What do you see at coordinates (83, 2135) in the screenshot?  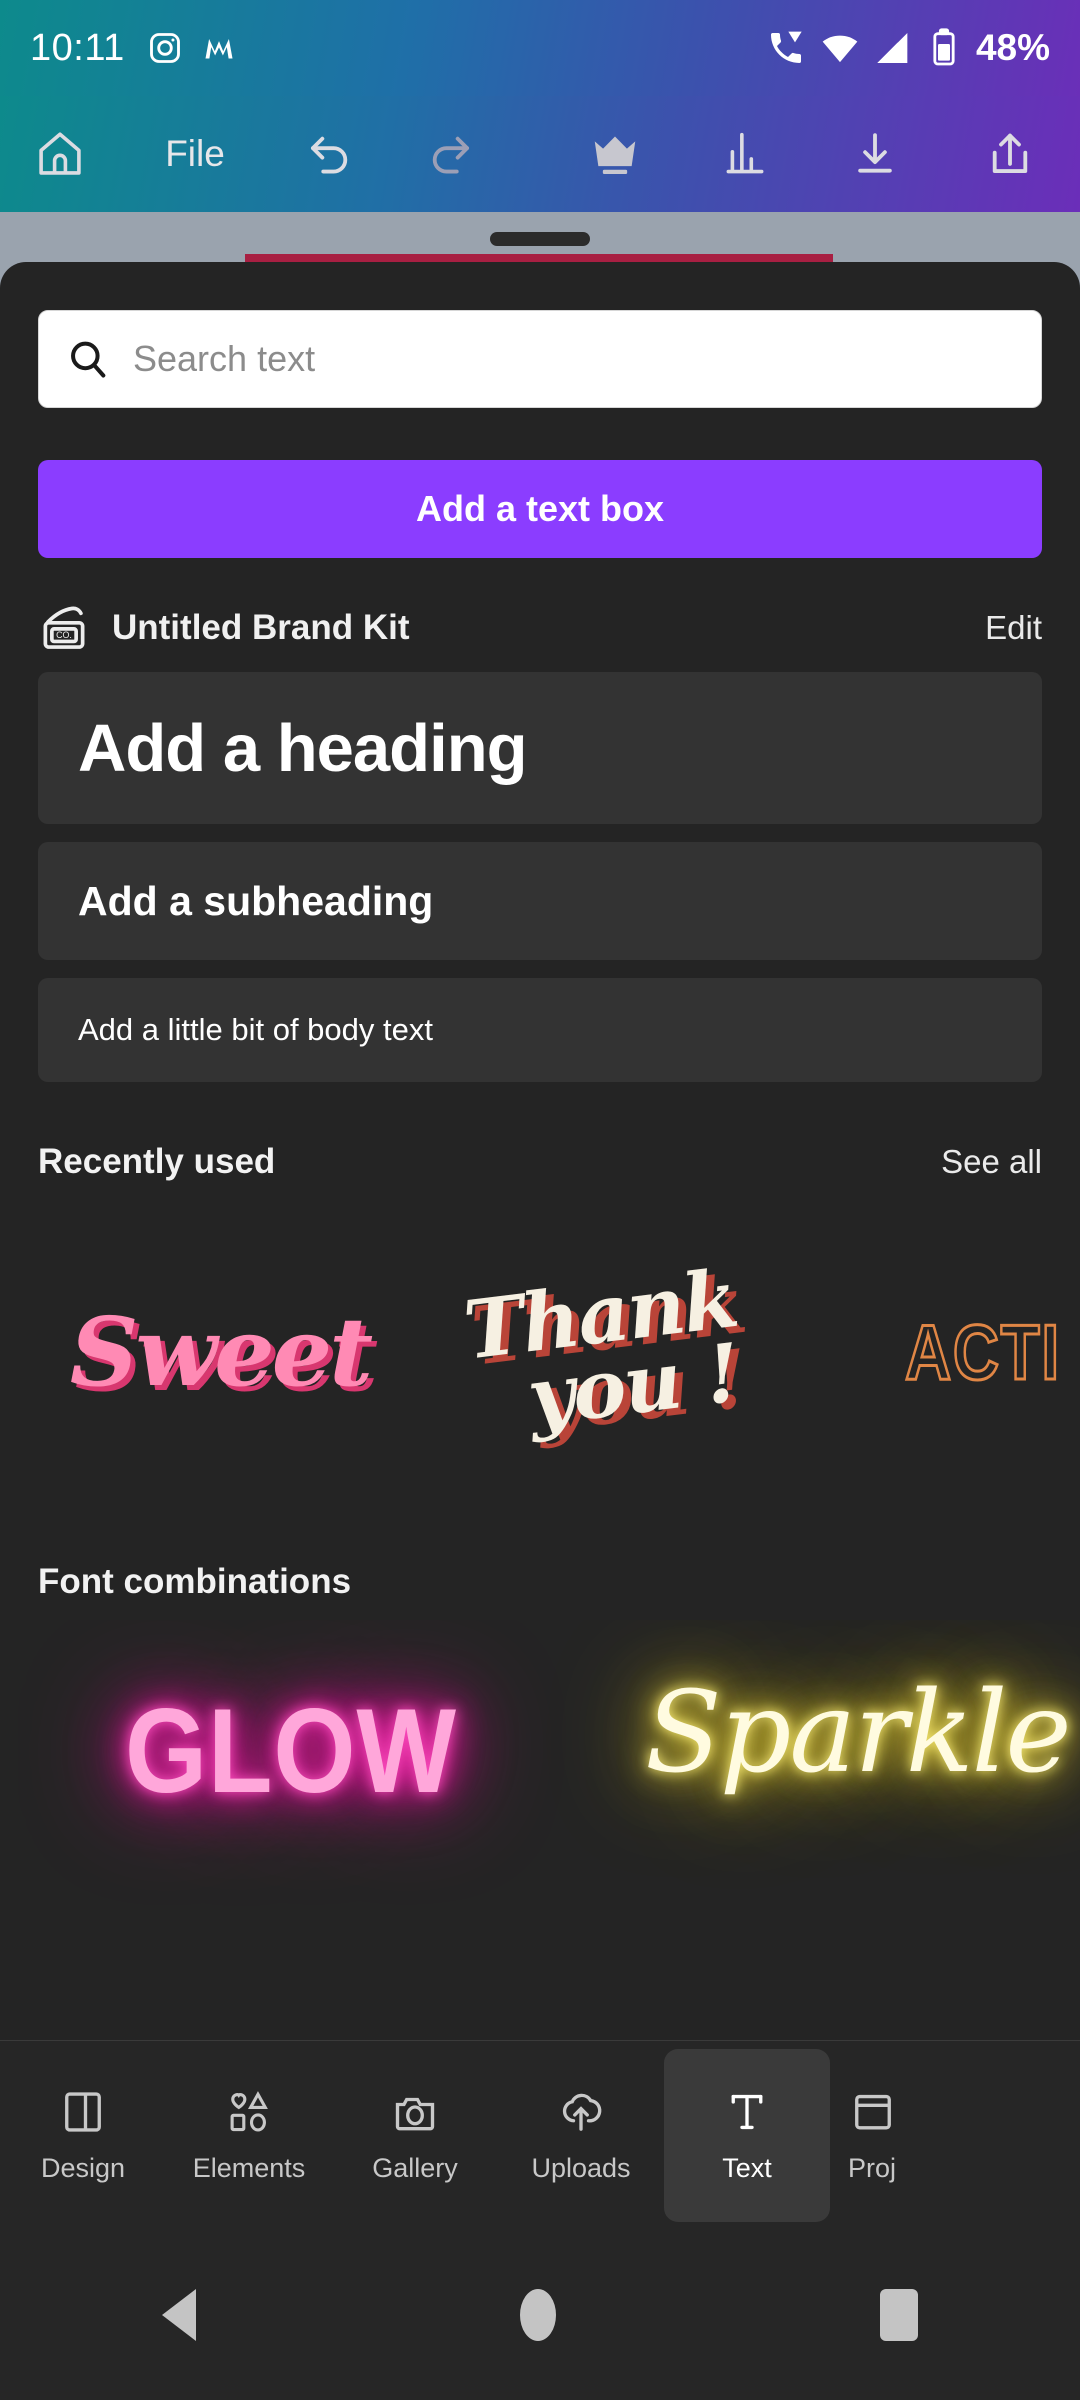 I see `nav-item-design: Design` at bounding box center [83, 2135].